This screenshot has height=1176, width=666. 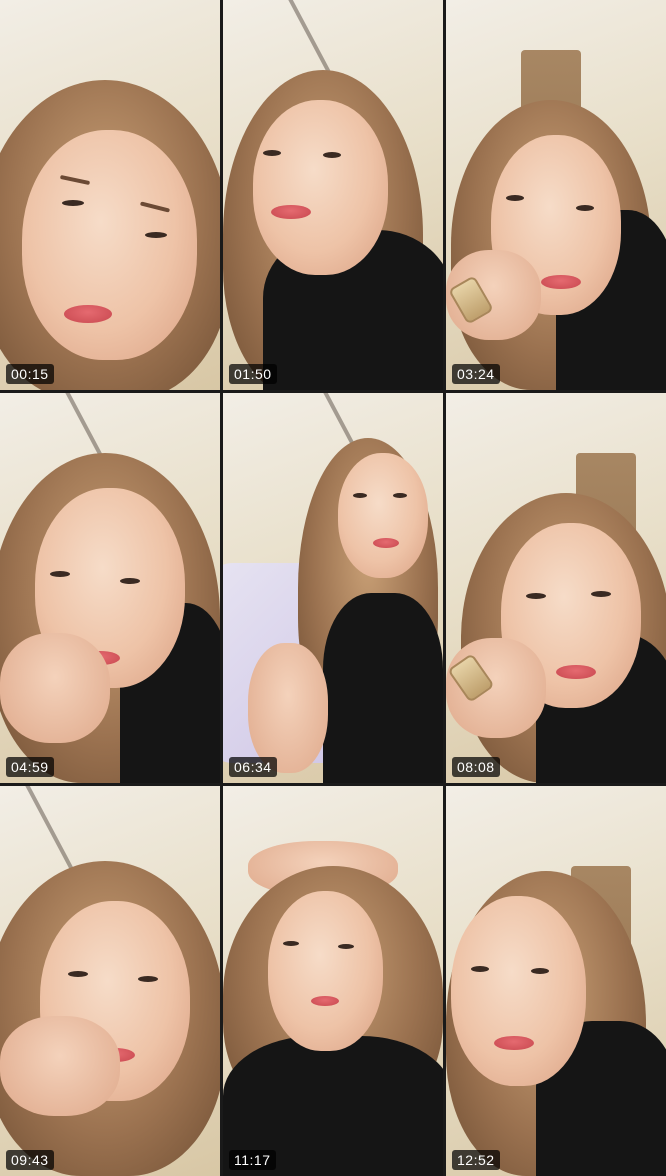 What do you see at coordinates (110, 588) in the screenshot?
I see `video-thumbnail: 04:59` at bounding box center [110, 588].